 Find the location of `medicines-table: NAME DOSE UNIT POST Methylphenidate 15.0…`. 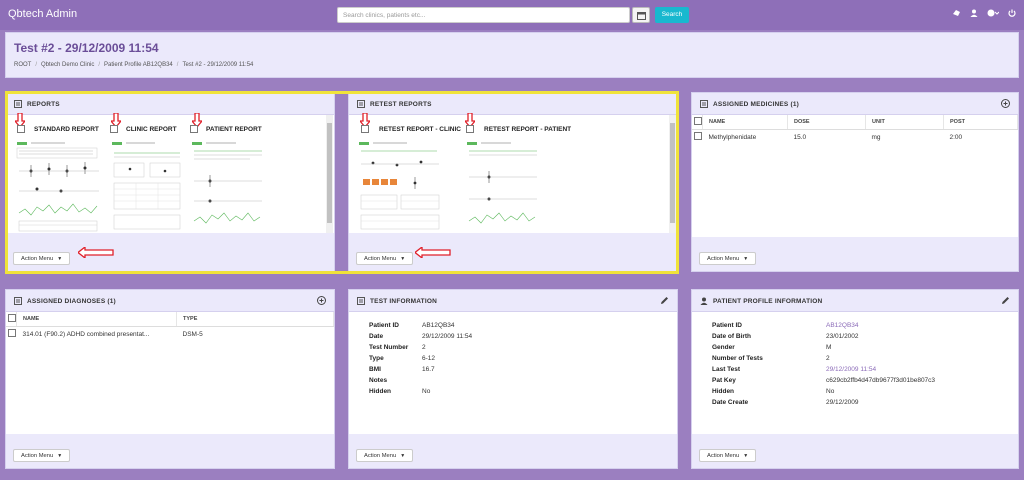

medicines-table: NAME DOSE UNIT POST Methylphenidate 15.0… is located at coordinates (855, 130).